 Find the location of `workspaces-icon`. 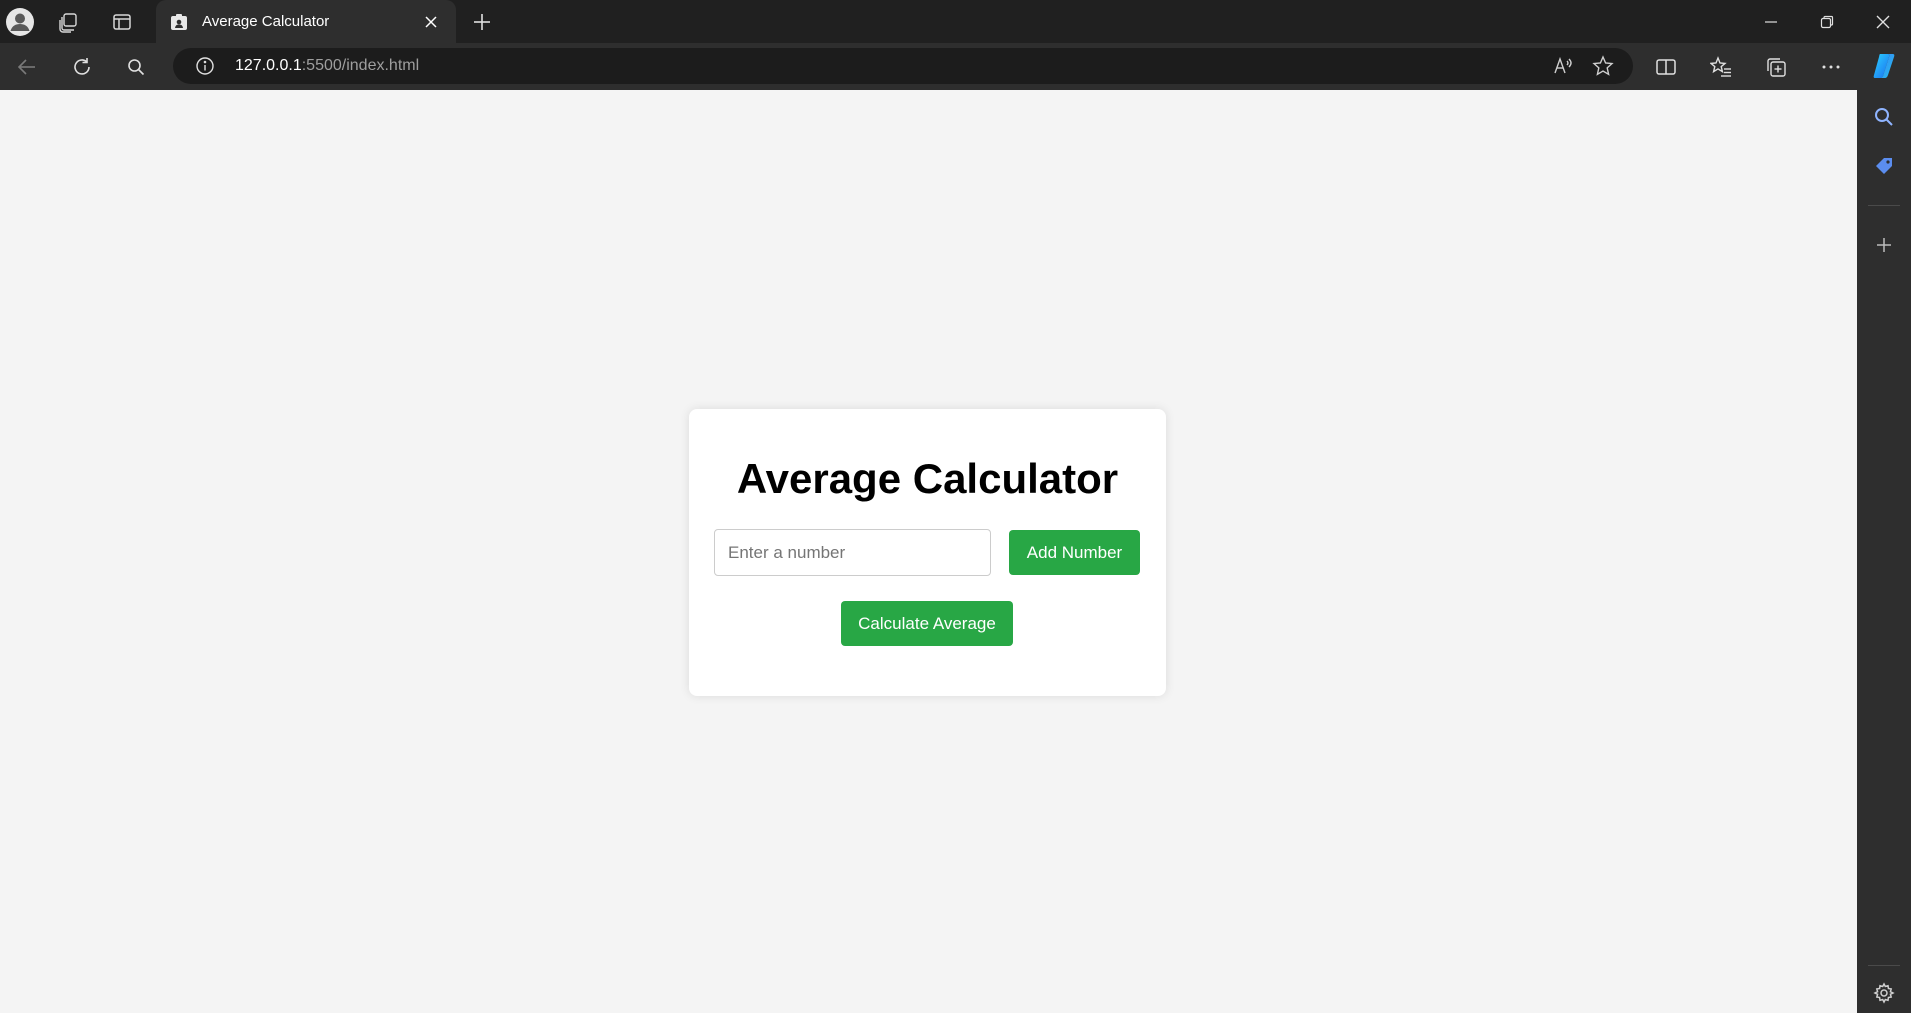

workspaces-icon is located at coordinates (68, 22).